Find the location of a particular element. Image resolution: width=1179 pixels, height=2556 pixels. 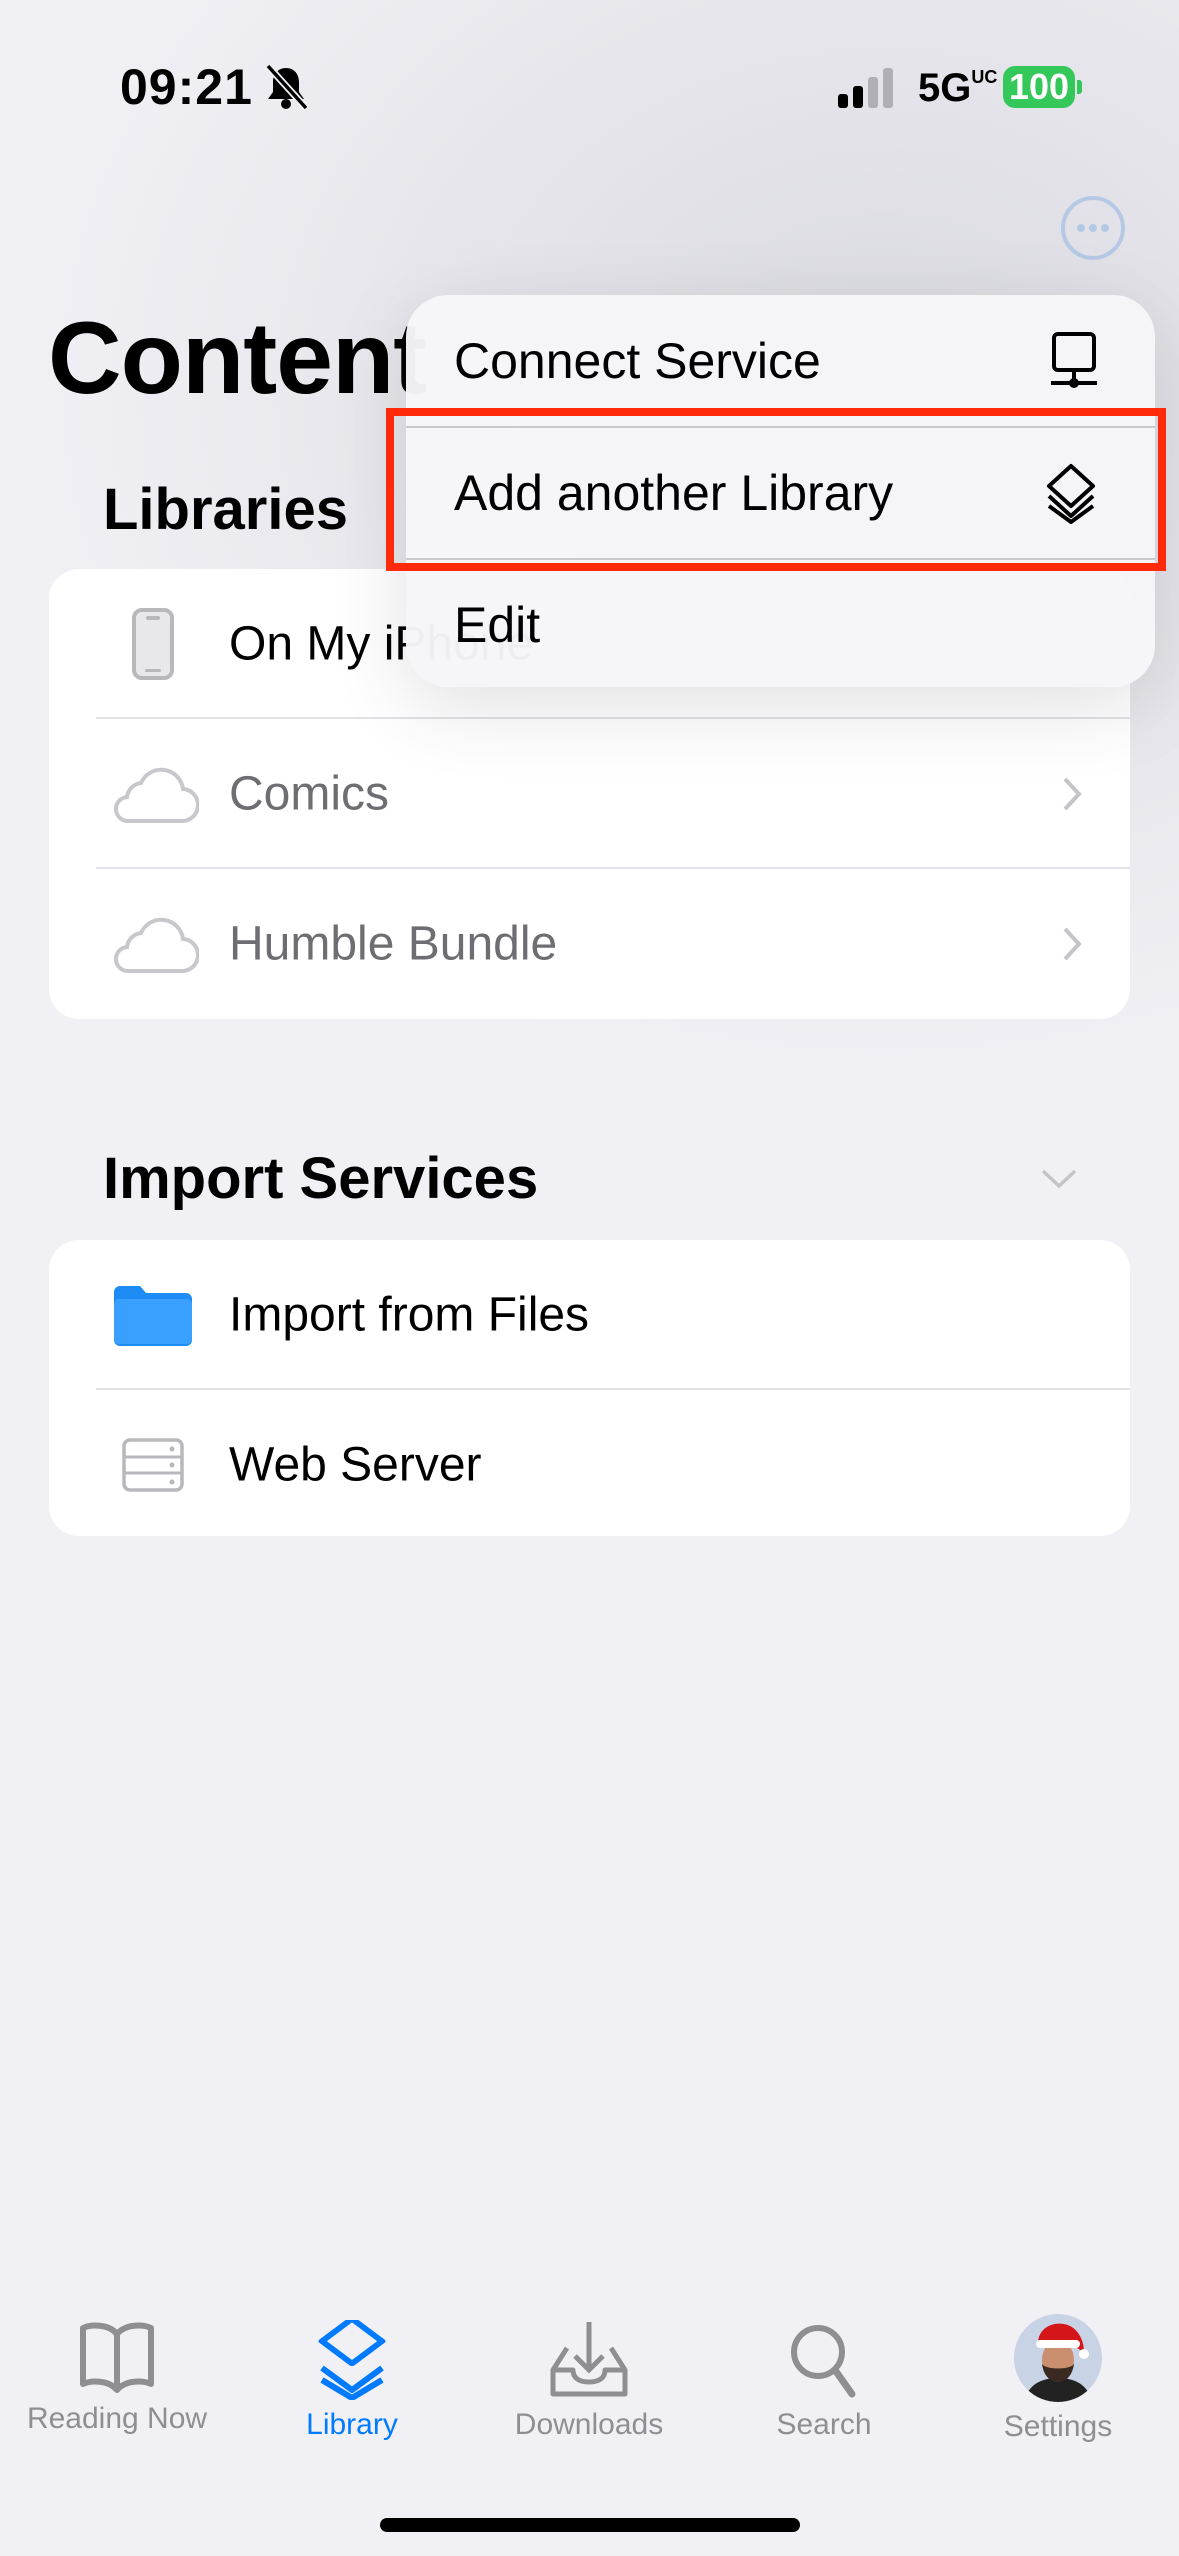

highlight-box is located at coordinates (776, 489).